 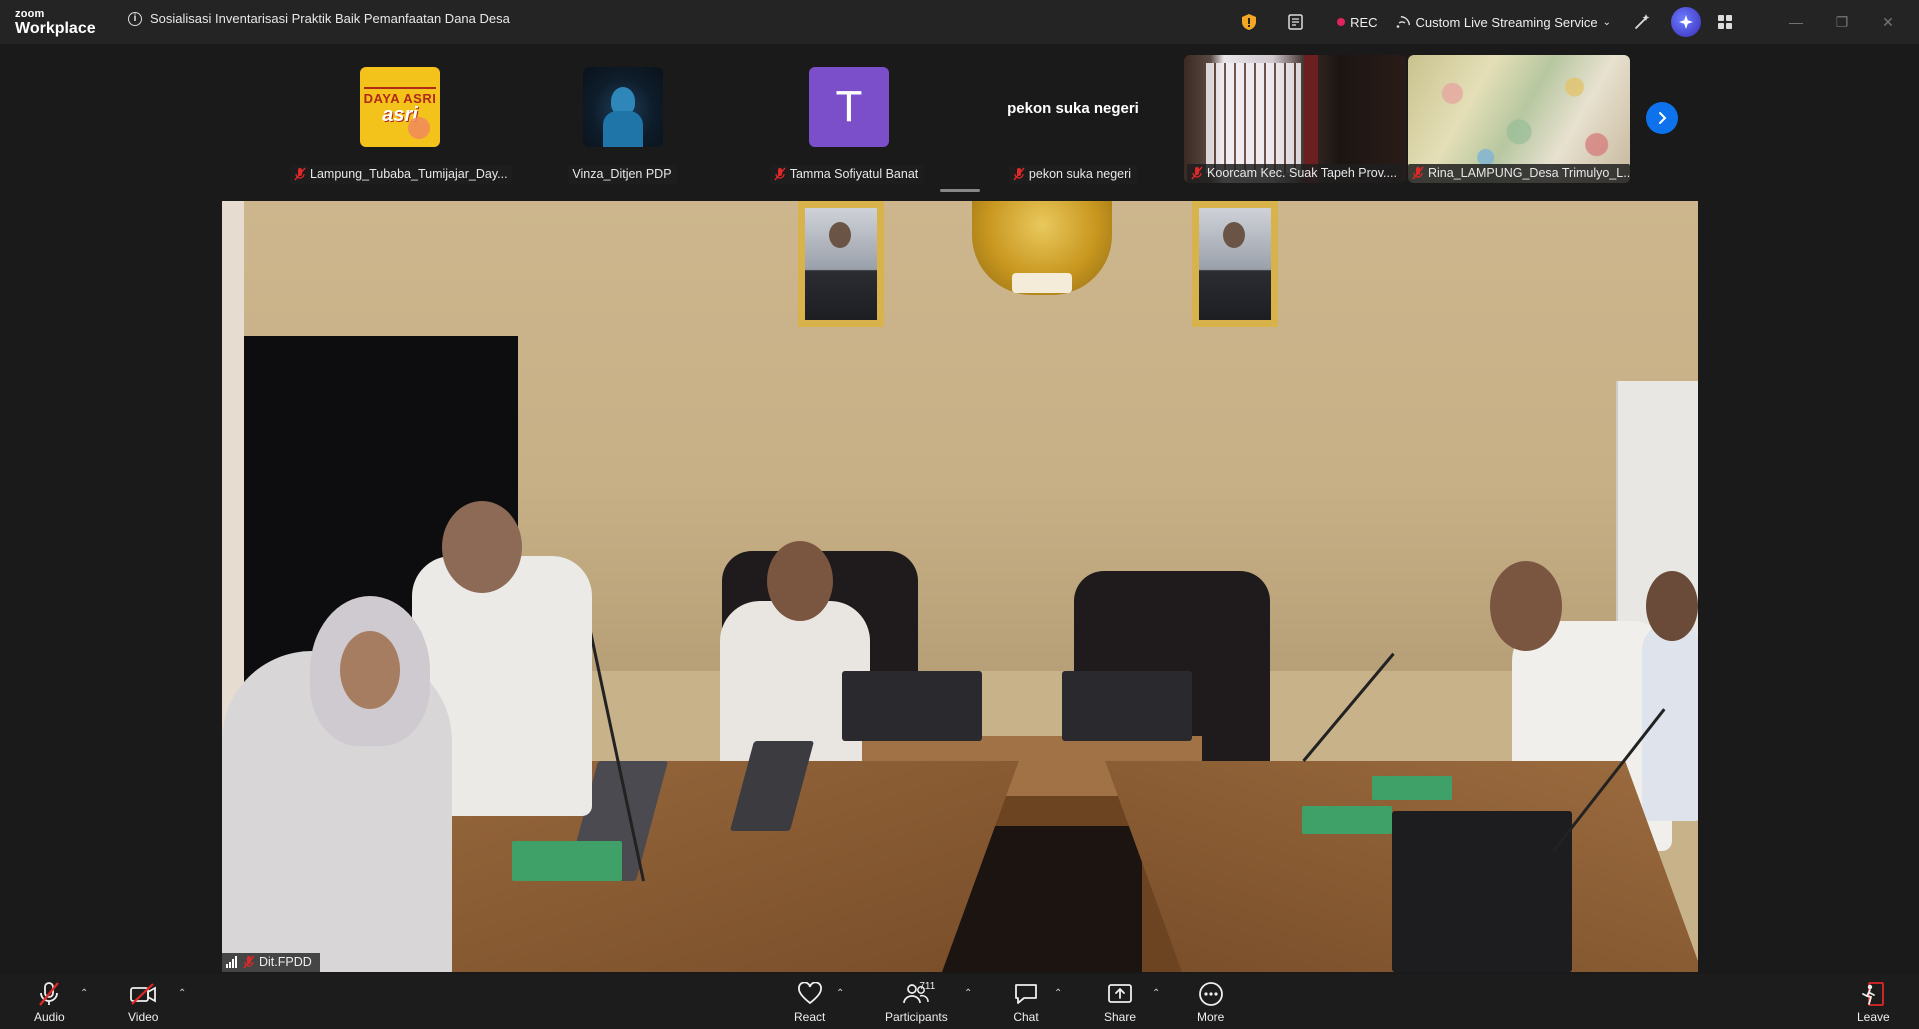 I want to click on participant-tile: Vinza_Ditjen PDP, so click(x=623, y=120).